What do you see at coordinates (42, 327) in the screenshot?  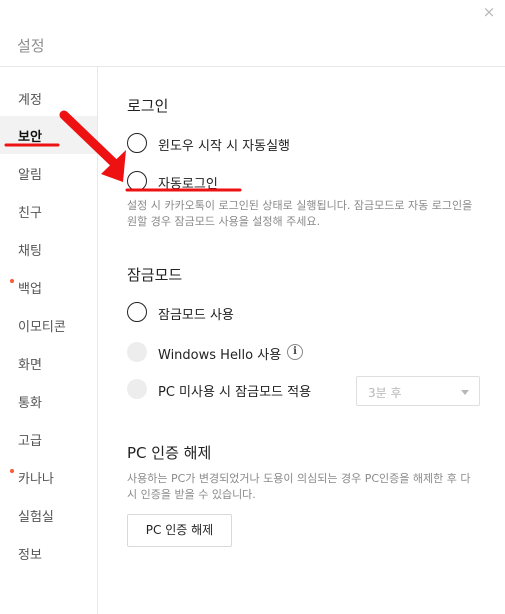 I see `sidebar-item-label: 이모티콘` at bounding box center [42, 327].